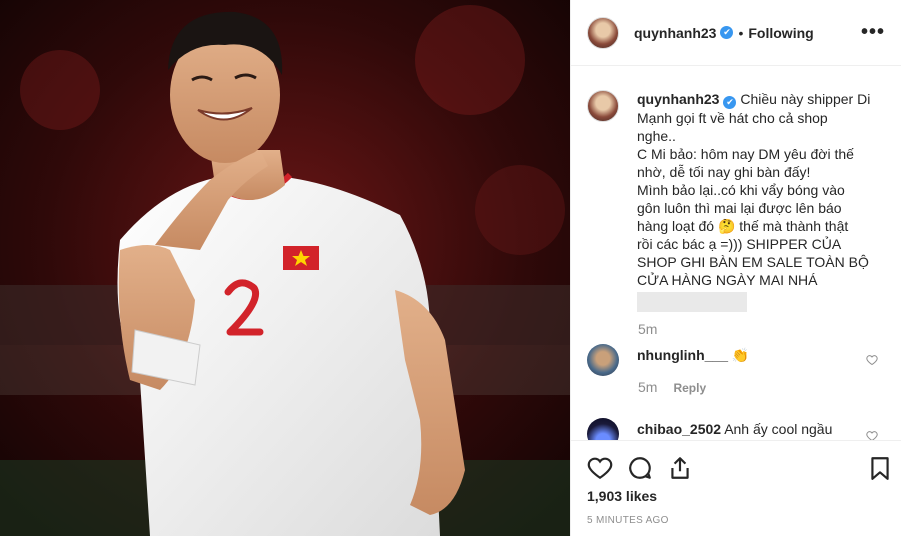  Describe the element at coordinates (622, 496) in the screenshot. I see `likes-count: 1,903 likes` at that location.